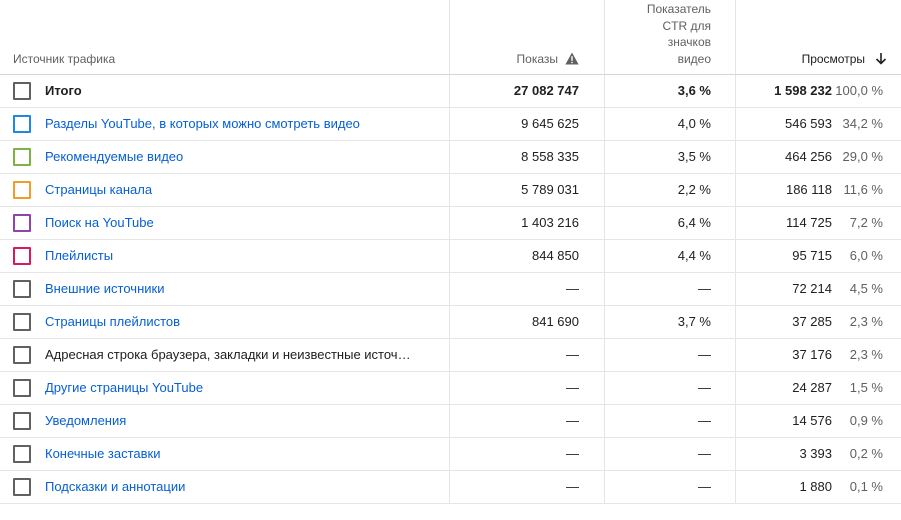  Describe the element at coordinates (694, 255) in the screenshot. I see `ctr-value: 4,4 %` at that location.